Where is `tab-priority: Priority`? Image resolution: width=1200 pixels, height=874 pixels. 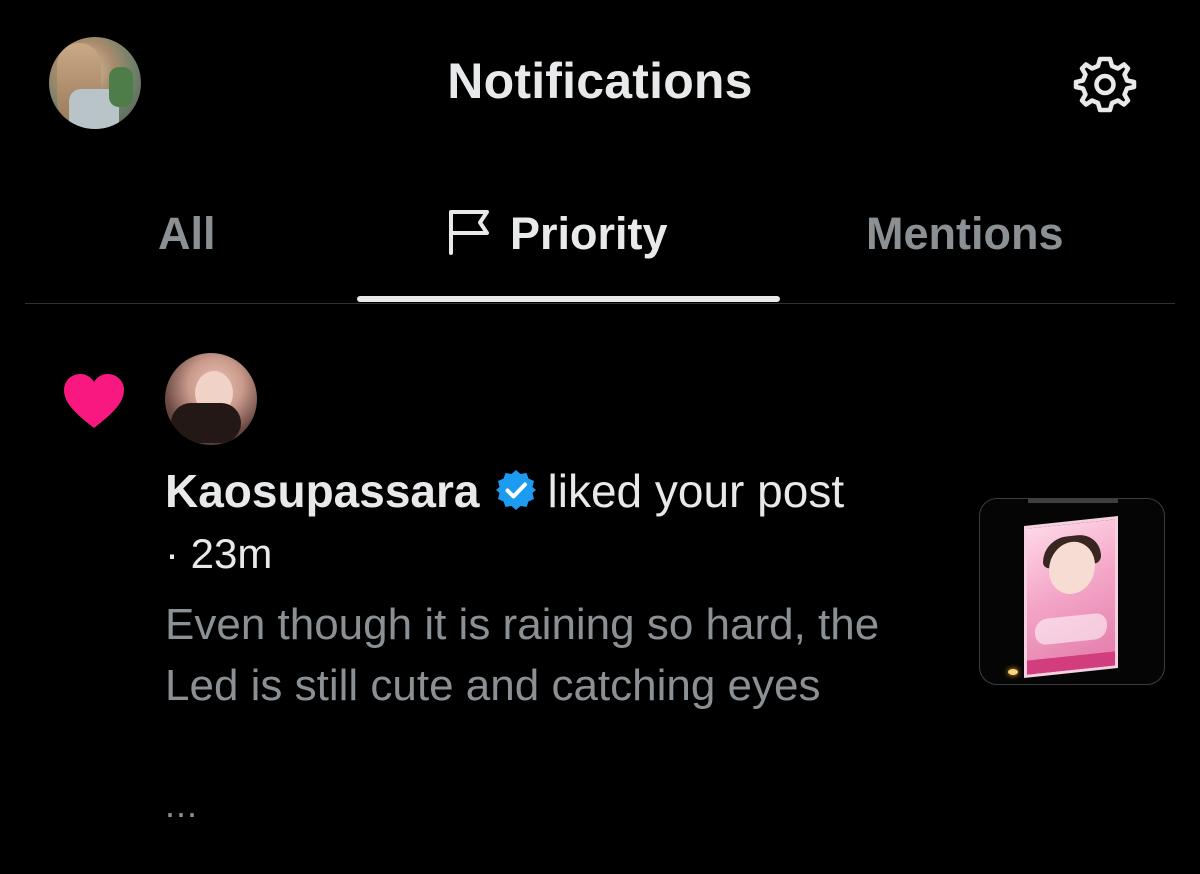
tab-priority: Priority is located at coordinates (557, 234).